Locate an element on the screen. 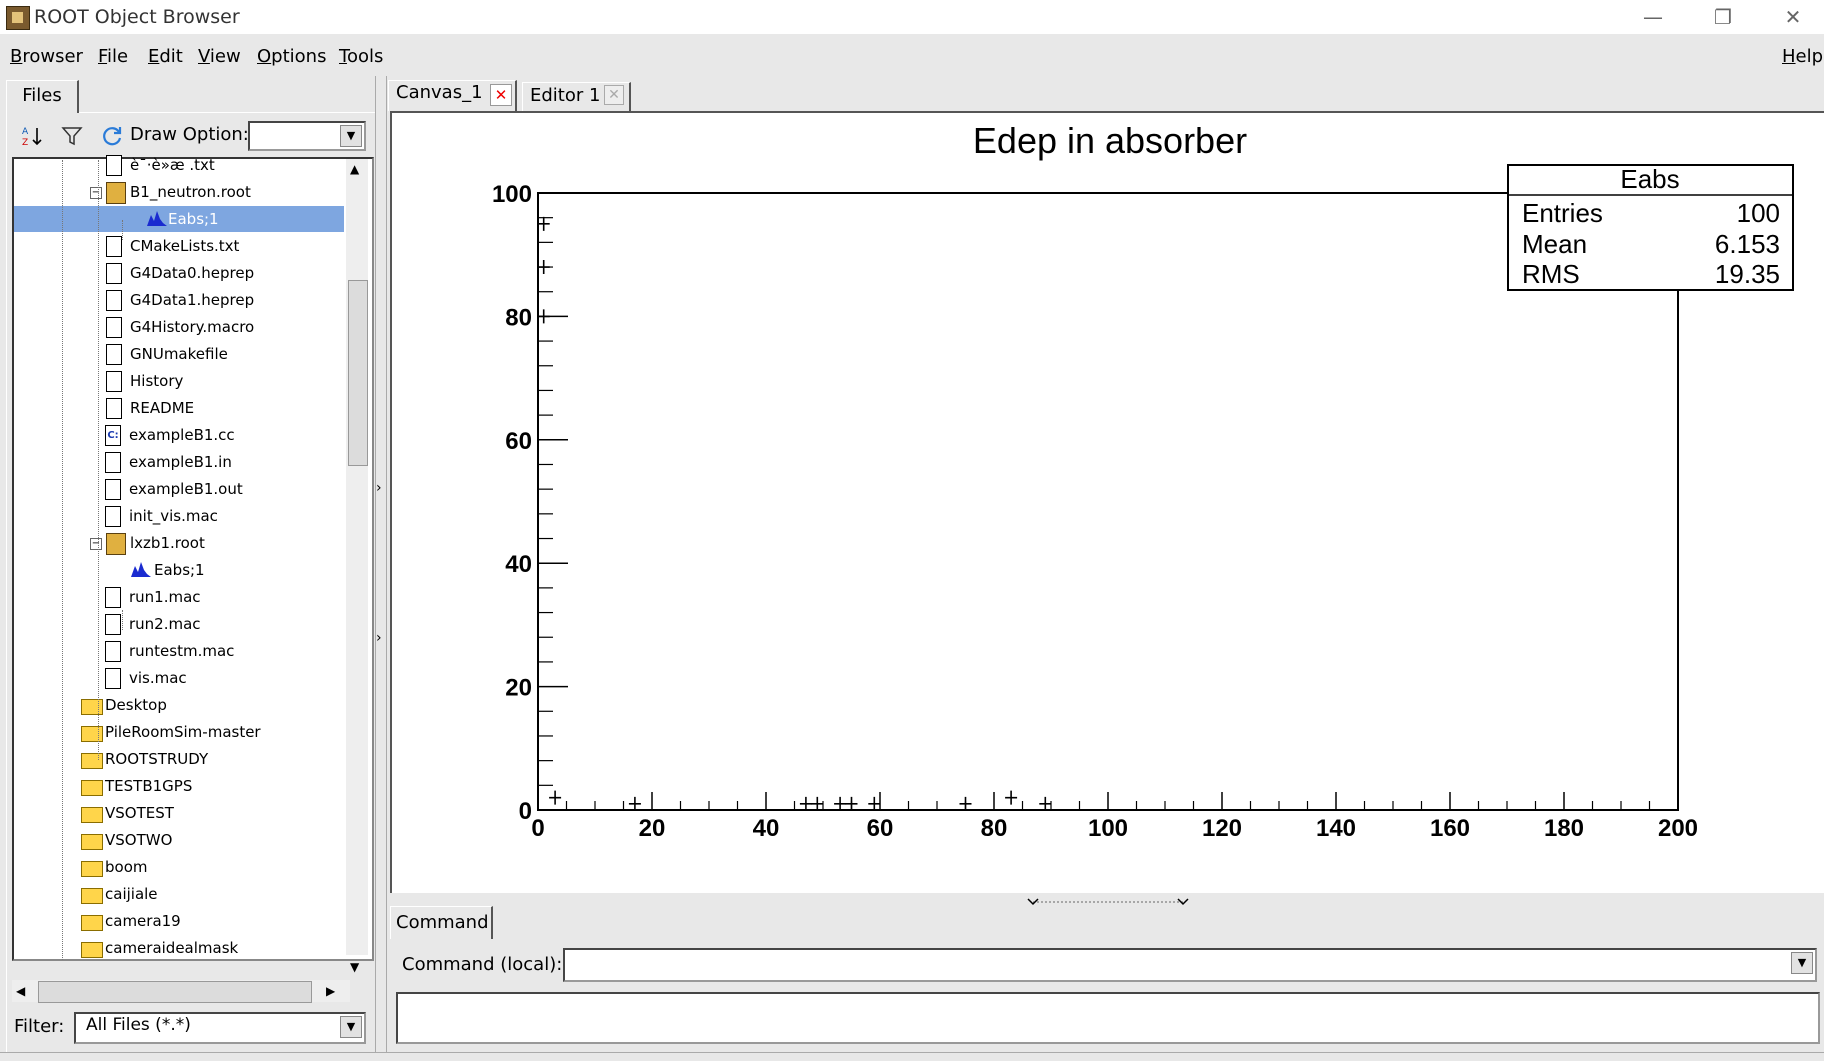  tree-item: vis.mac is located at coordinates (205, 678).